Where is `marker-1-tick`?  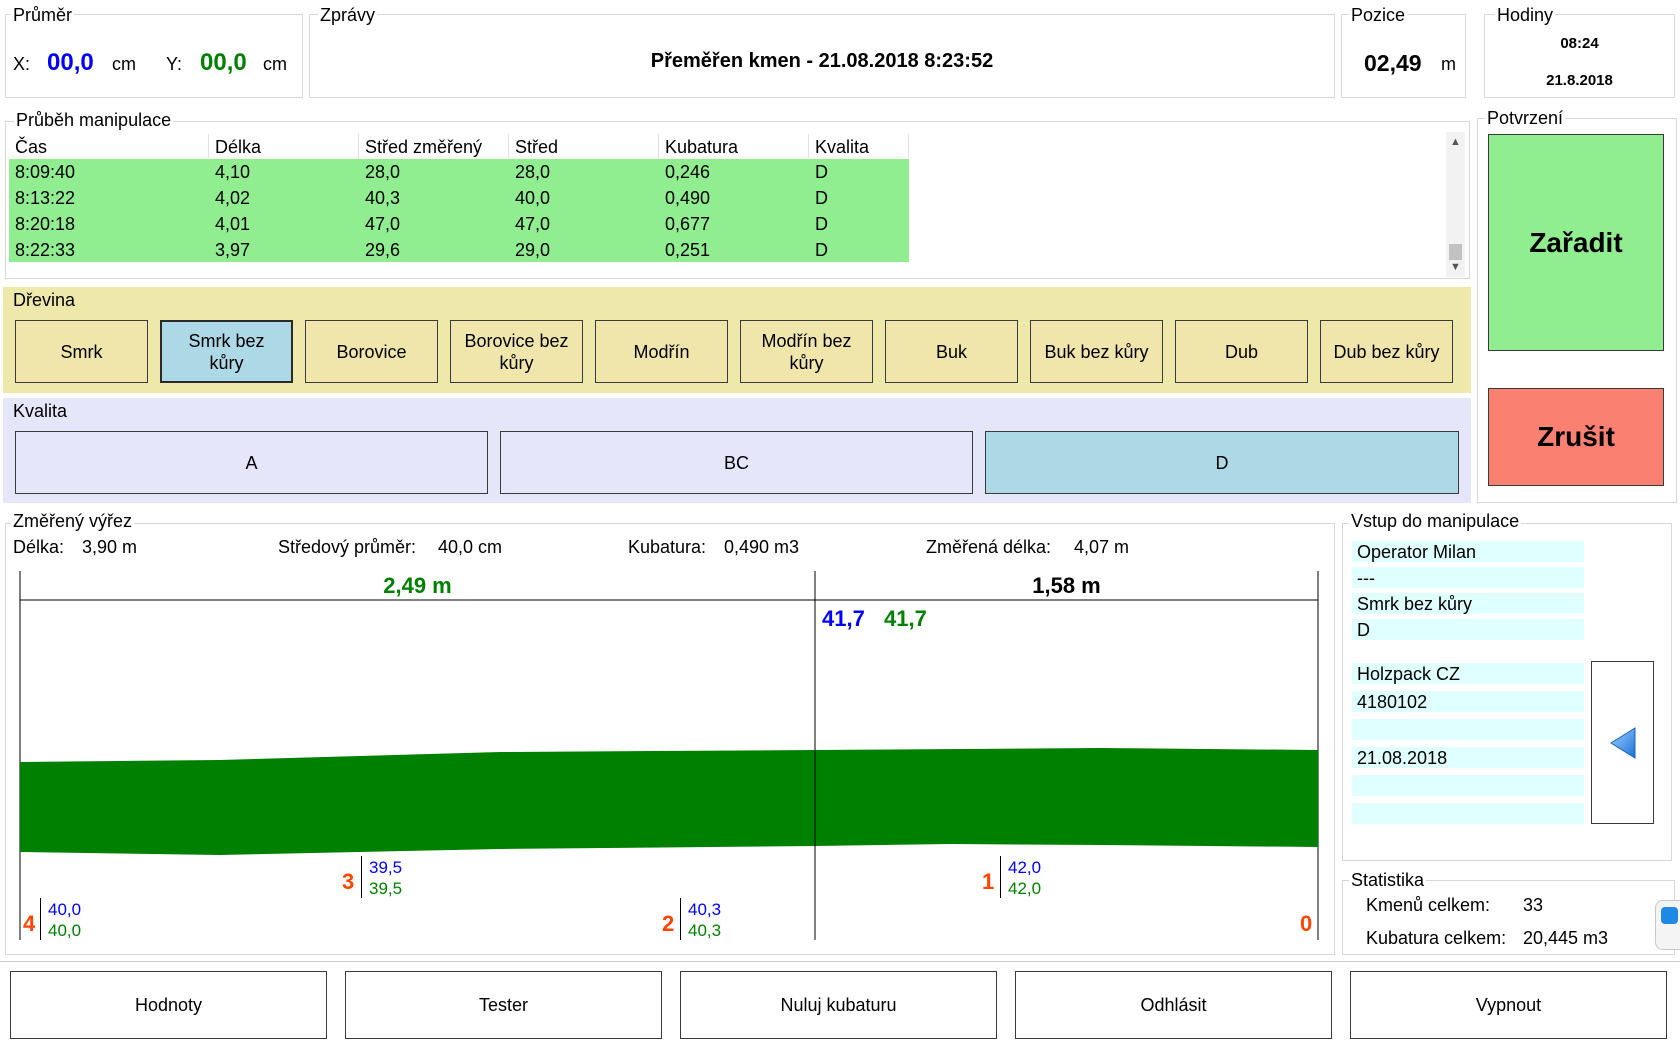
marker-1-tick is located at coordinates (1000, 877).